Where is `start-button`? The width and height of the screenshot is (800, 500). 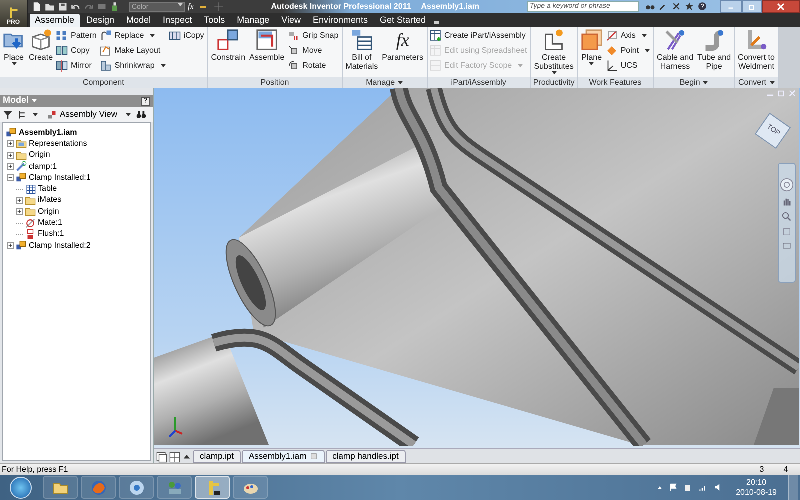 start-button is located at coordinates (21, 487).